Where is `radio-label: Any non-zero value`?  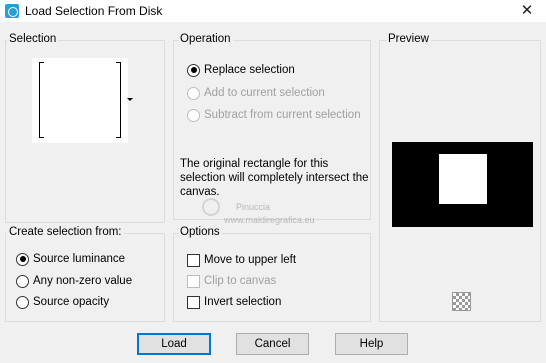
radio-label: Any non-zero value is located at coordinates (83, 281).